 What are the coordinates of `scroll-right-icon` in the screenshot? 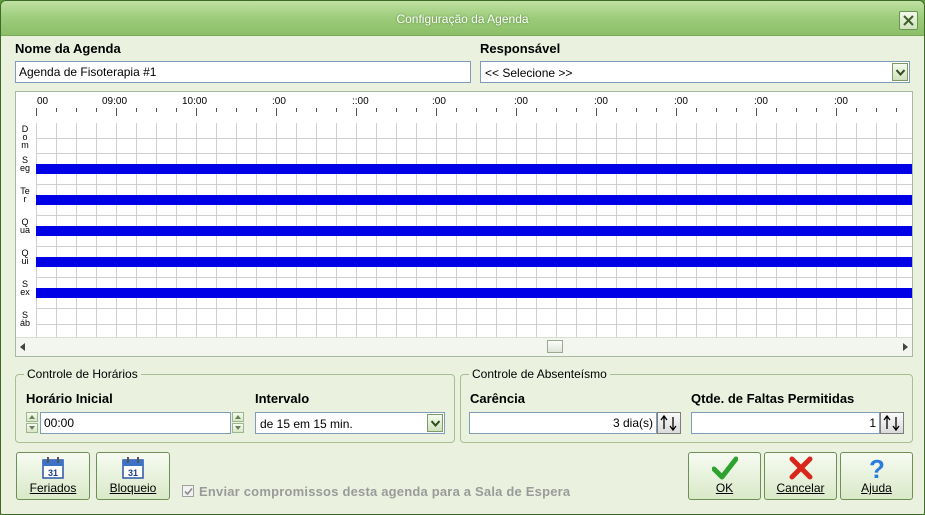 It's located at (905, 347).